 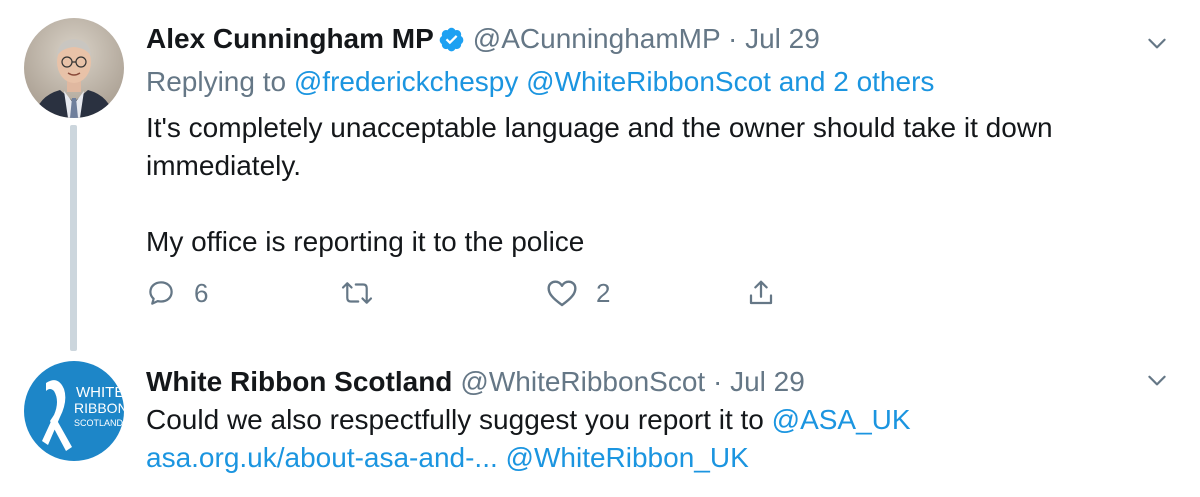 I want to click on user-handle: @WhiteRibbonScot, so click(x=582, y=381).